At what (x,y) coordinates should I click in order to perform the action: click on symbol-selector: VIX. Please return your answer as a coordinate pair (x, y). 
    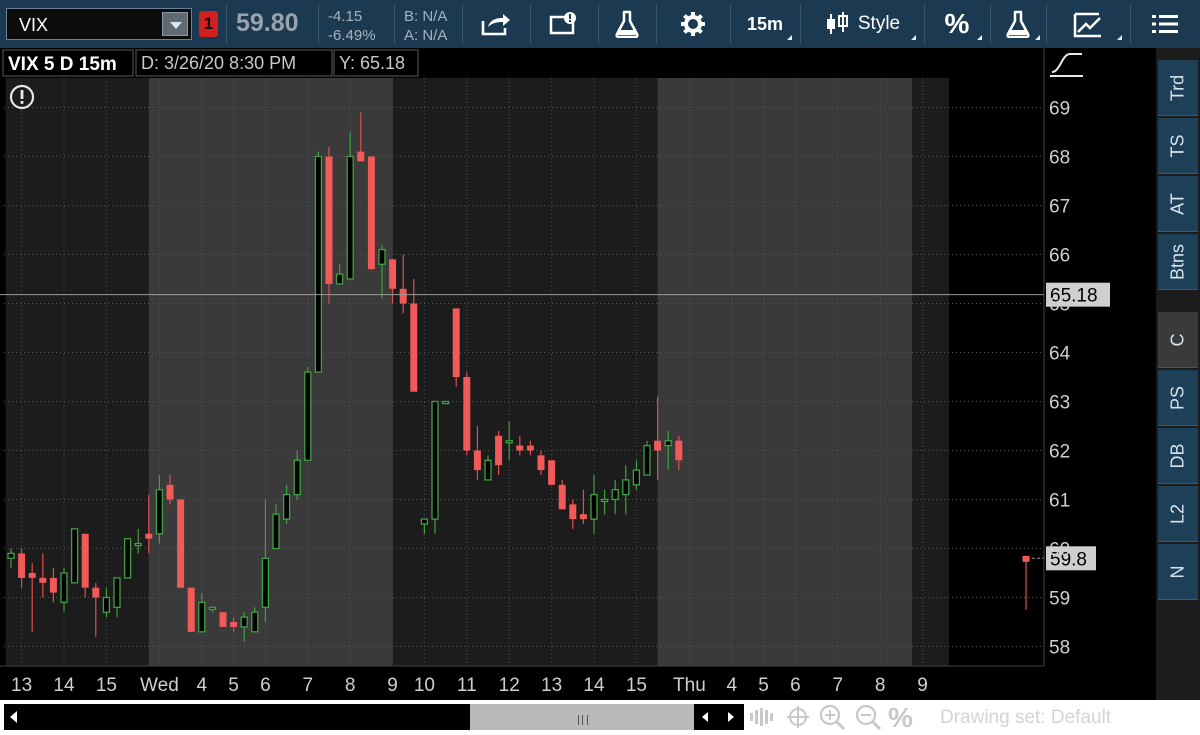
    Looking at the image, I should click on (99, 24).